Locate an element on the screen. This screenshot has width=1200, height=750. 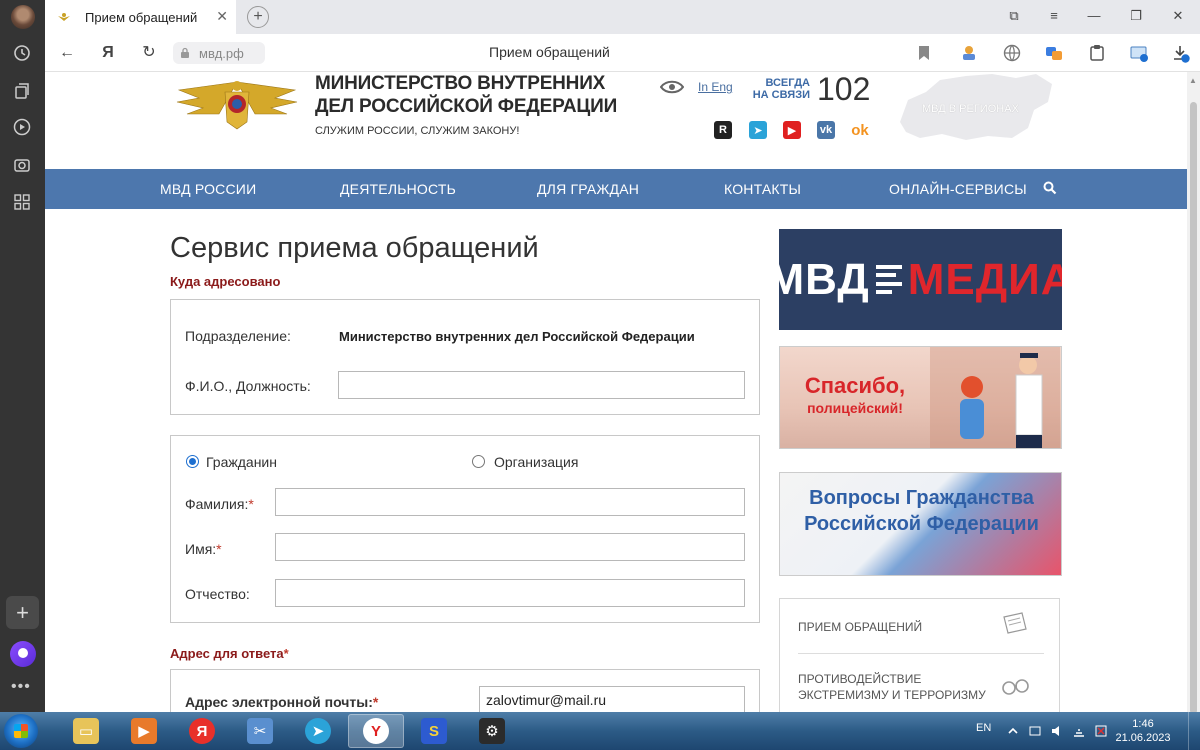
taskbar-app-blue: S is located at coordinates (434, 731).